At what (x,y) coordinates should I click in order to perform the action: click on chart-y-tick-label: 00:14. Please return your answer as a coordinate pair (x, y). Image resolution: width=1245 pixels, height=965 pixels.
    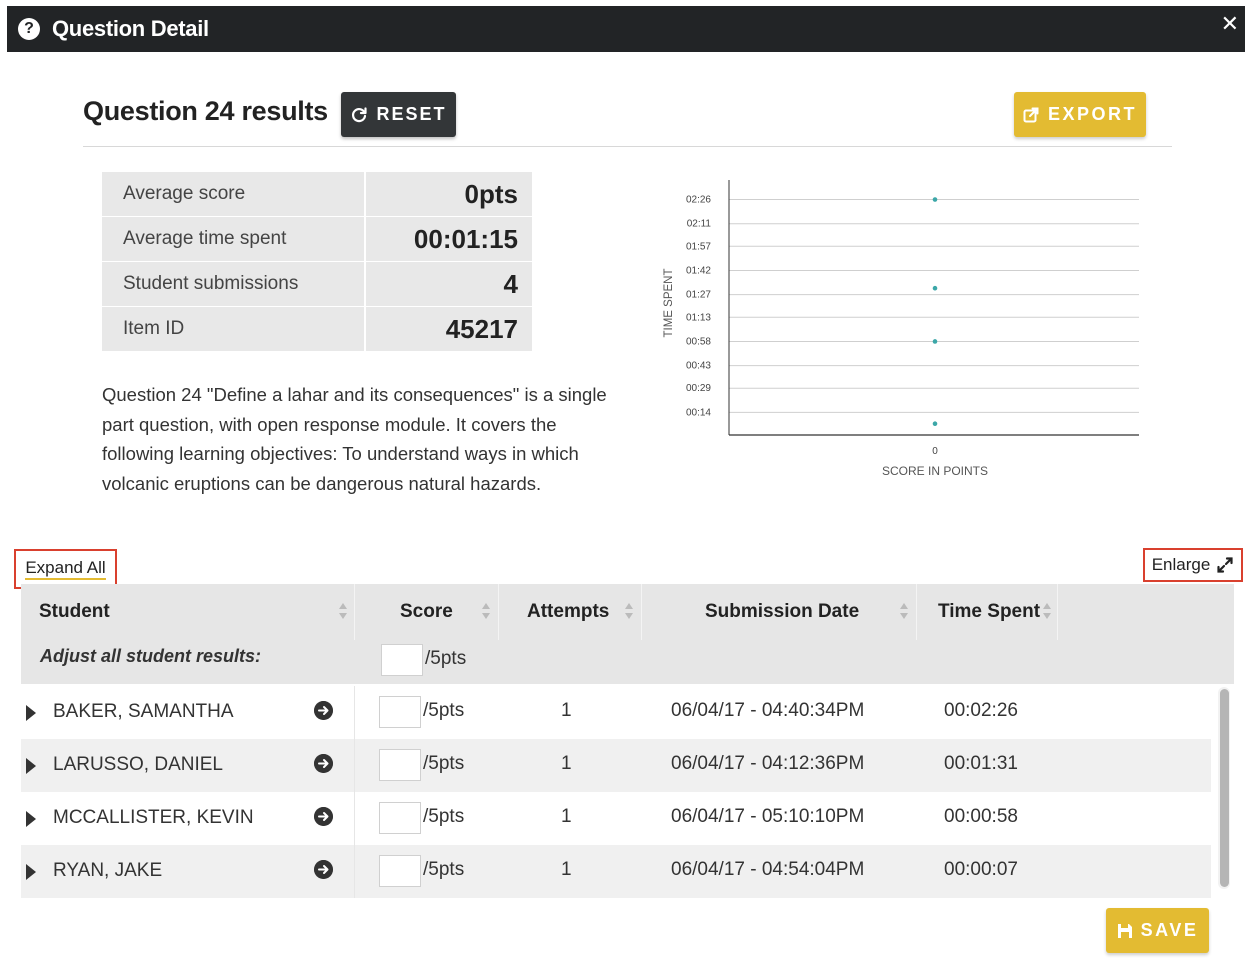
    Looking at the image, I should click on (698, 412).